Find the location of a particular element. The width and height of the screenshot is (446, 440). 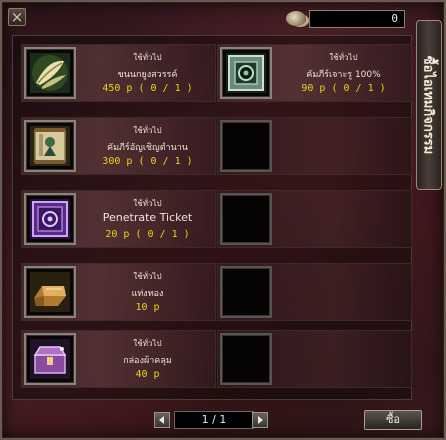

shop-item: ใช้ทั่วไป ขนนกยูงสวรรค์ 450 p ( 0 / 1 ) is located at coordinates (118, 73).